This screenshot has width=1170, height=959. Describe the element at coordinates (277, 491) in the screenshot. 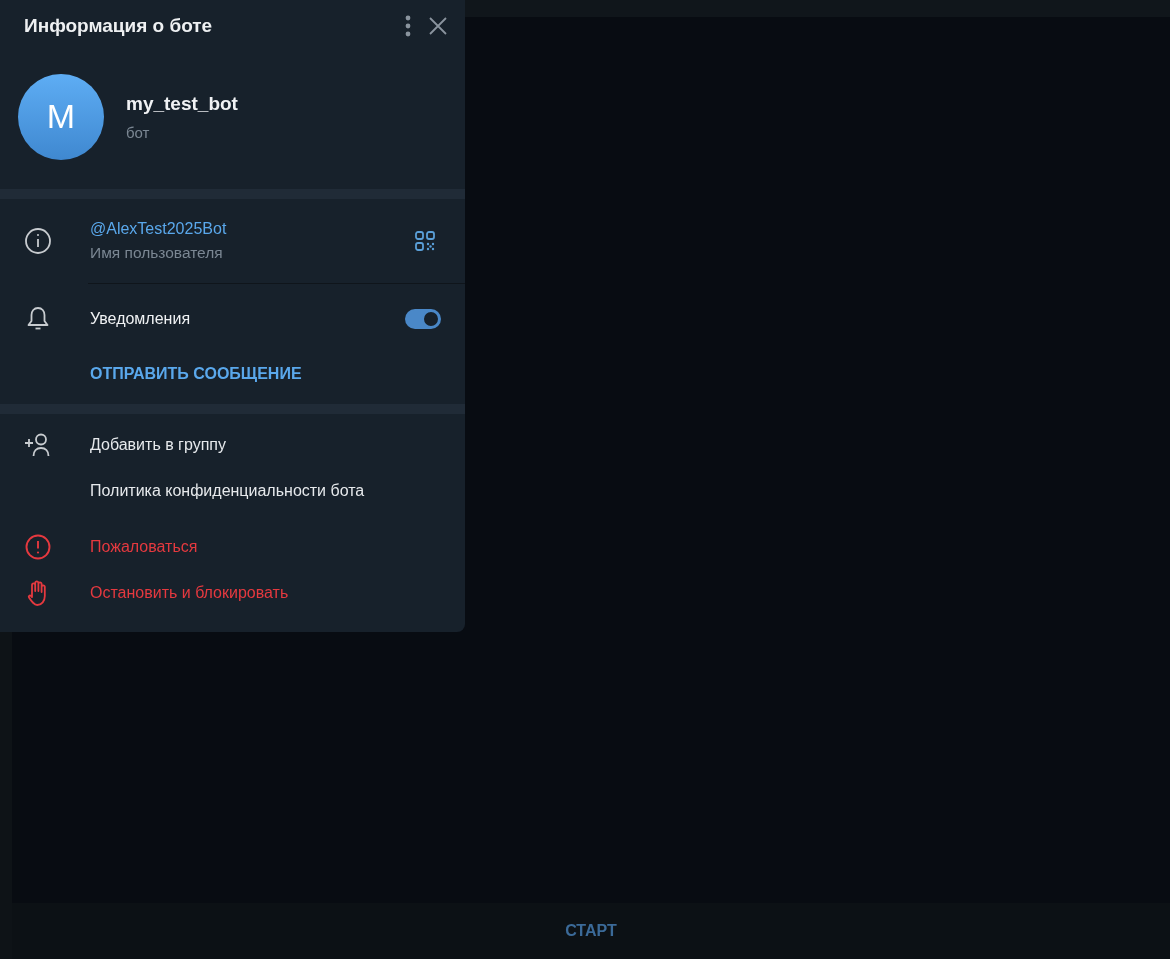

I see `action-item: Политика конфиденциальности бота` at that location.